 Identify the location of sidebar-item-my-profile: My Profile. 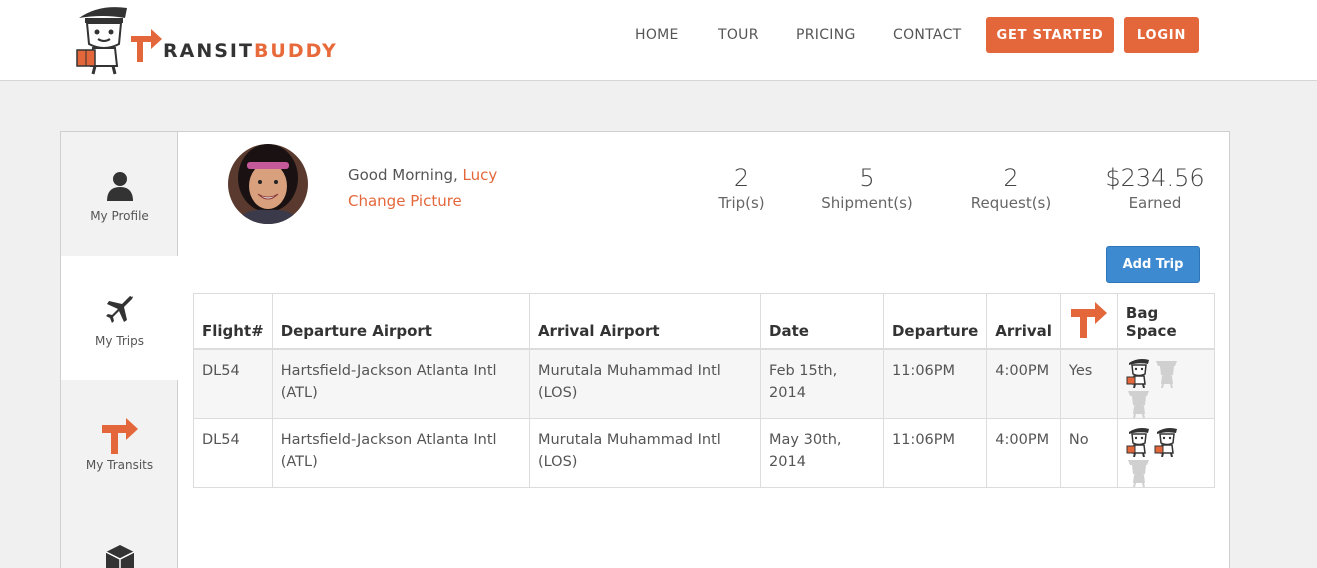
(119, 194).